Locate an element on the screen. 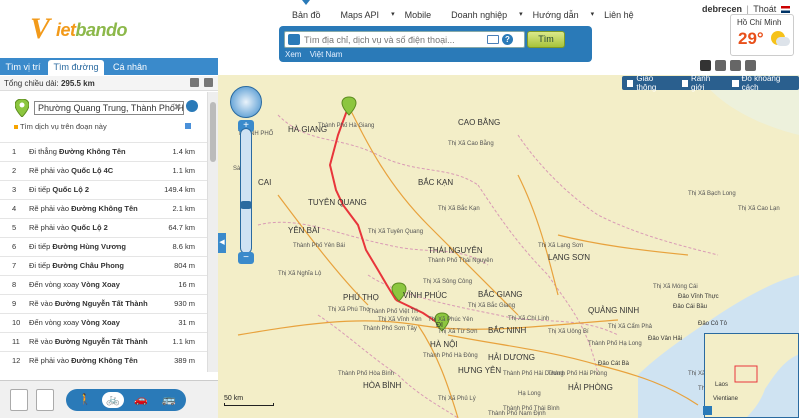  step-text: Rẽ phải vào Quốc Lộ 4C is located at coordinates (71, 170).